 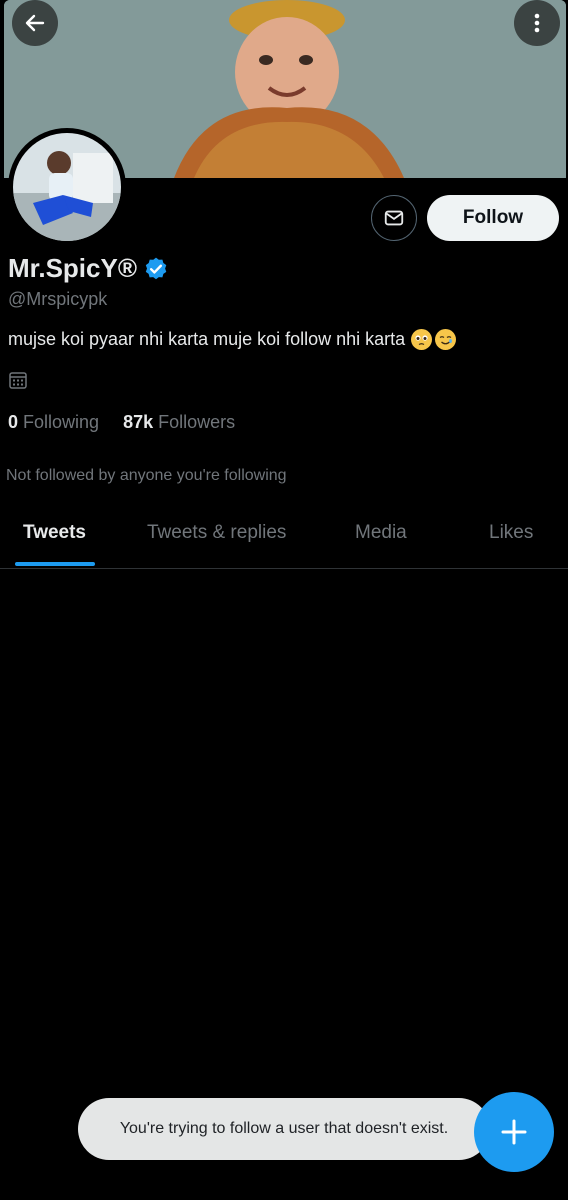 I want to click on avatar-image, so click(x=67, y=187).